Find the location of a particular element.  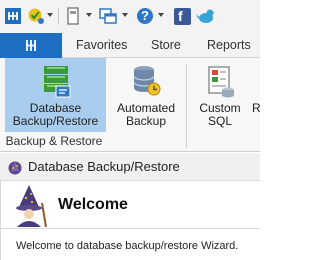

tab-reports: Reports is located at coordinates (229, 45).